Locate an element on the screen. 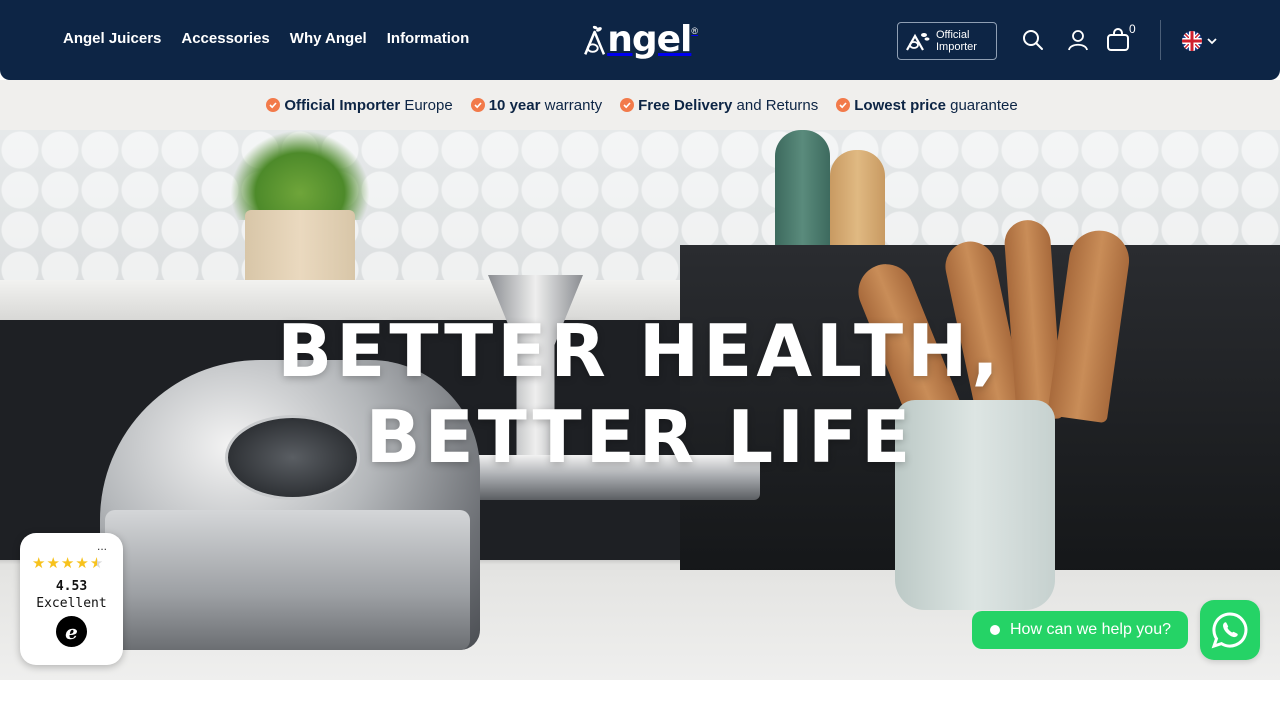  nav-information: Information is located at coordinates (428, 38).